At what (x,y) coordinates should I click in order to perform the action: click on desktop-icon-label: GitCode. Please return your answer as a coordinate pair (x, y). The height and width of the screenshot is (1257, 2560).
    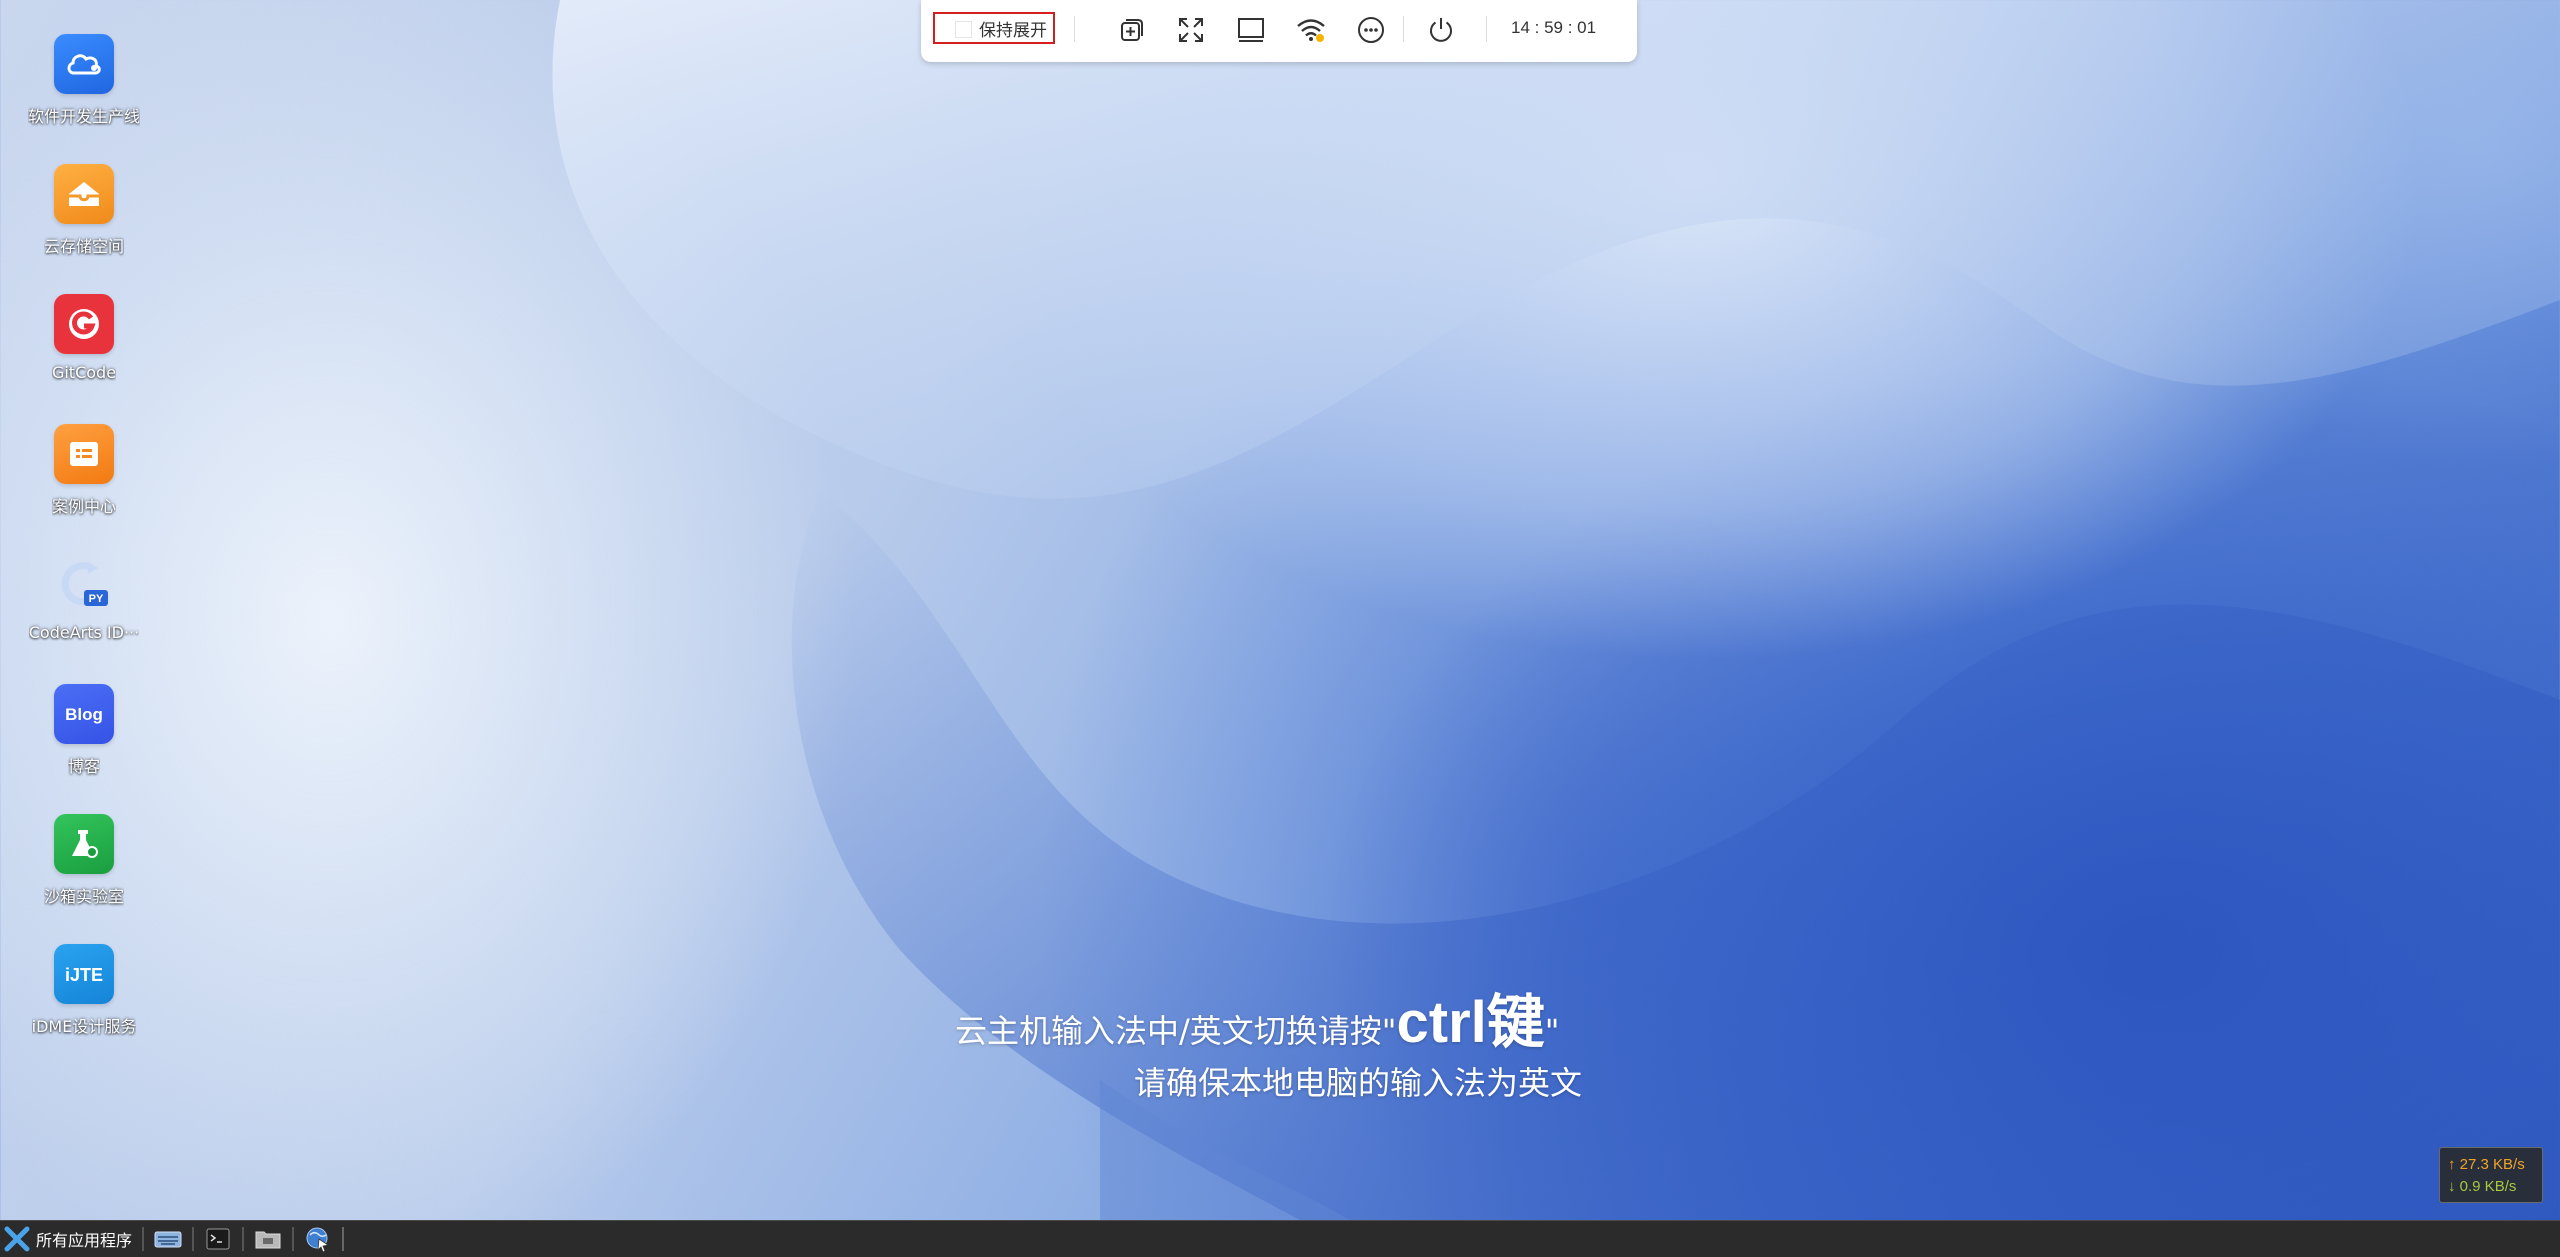
    Looking at the image, I should click on (84, 372).